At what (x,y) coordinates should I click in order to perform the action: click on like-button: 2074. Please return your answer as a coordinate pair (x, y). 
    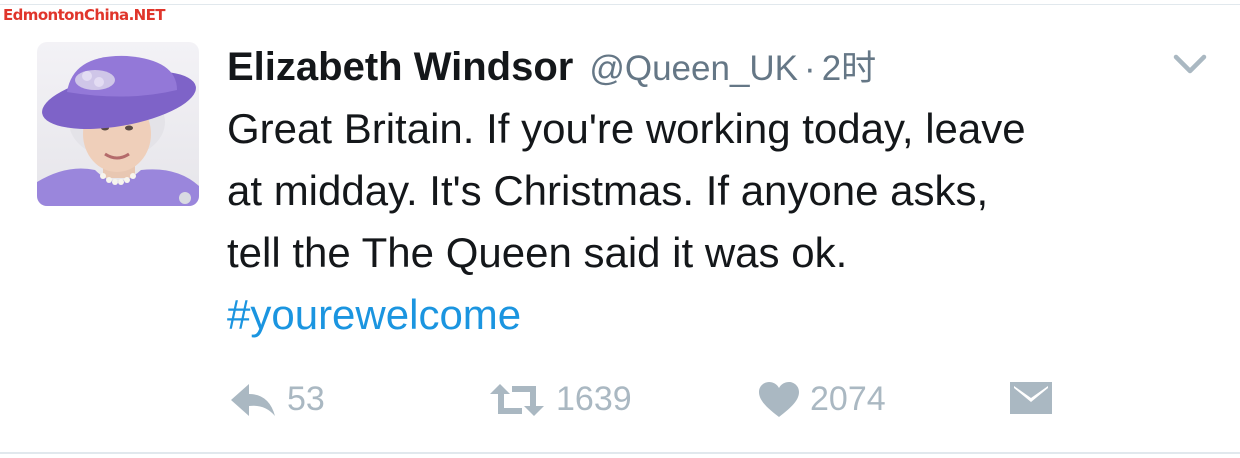
    Looking at the image, I should click on (822, 399).